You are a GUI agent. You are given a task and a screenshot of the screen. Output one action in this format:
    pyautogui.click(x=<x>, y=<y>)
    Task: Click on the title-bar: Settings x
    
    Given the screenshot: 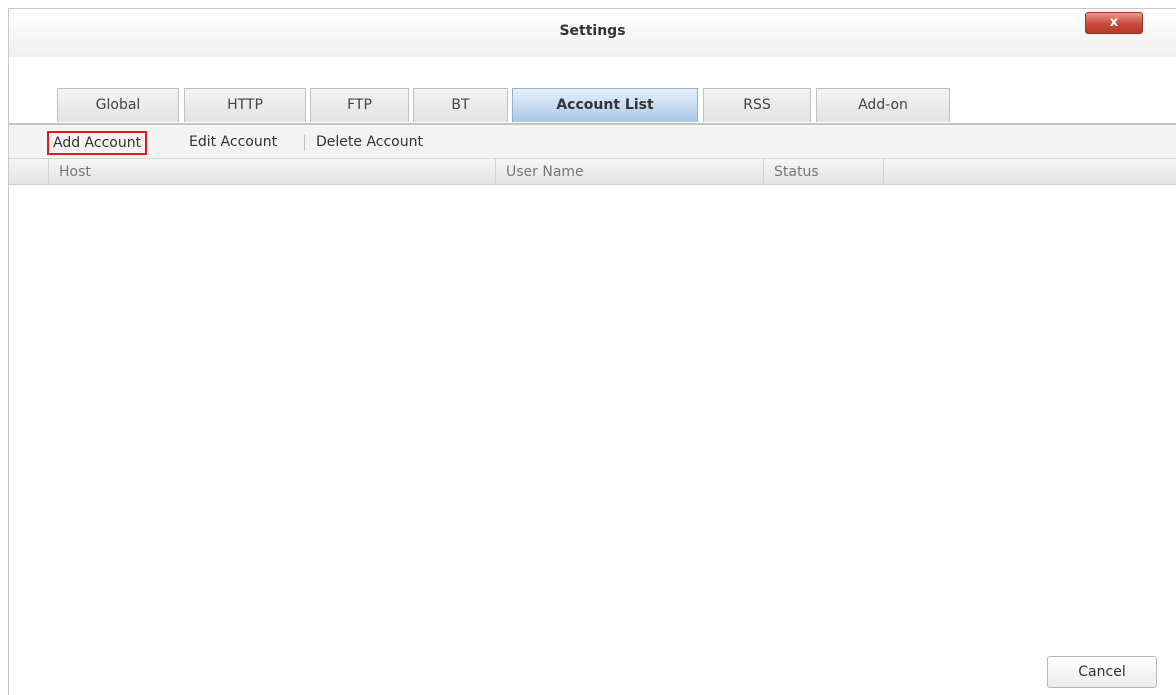 What is the action you would take?
    pyautogui.click(x=592, y=33)
    